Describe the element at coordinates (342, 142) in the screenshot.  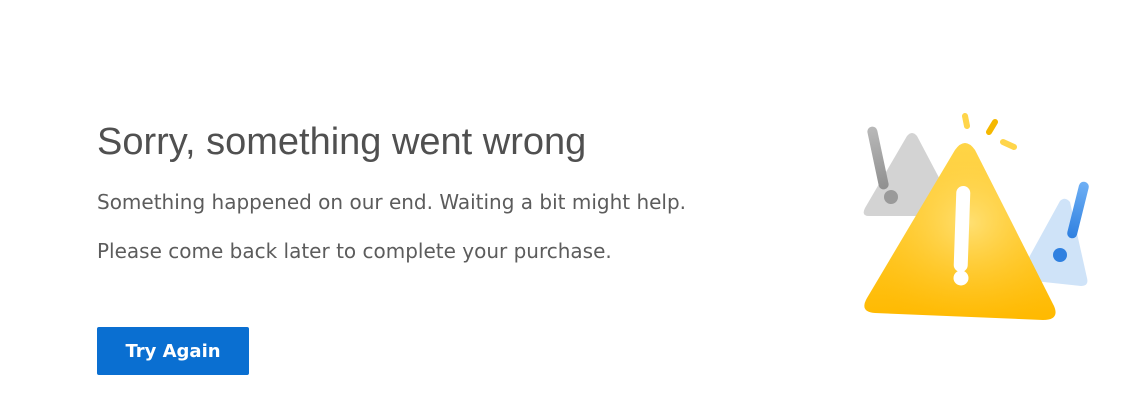
I see `page-title: Sorry, something went wrong` at that location.